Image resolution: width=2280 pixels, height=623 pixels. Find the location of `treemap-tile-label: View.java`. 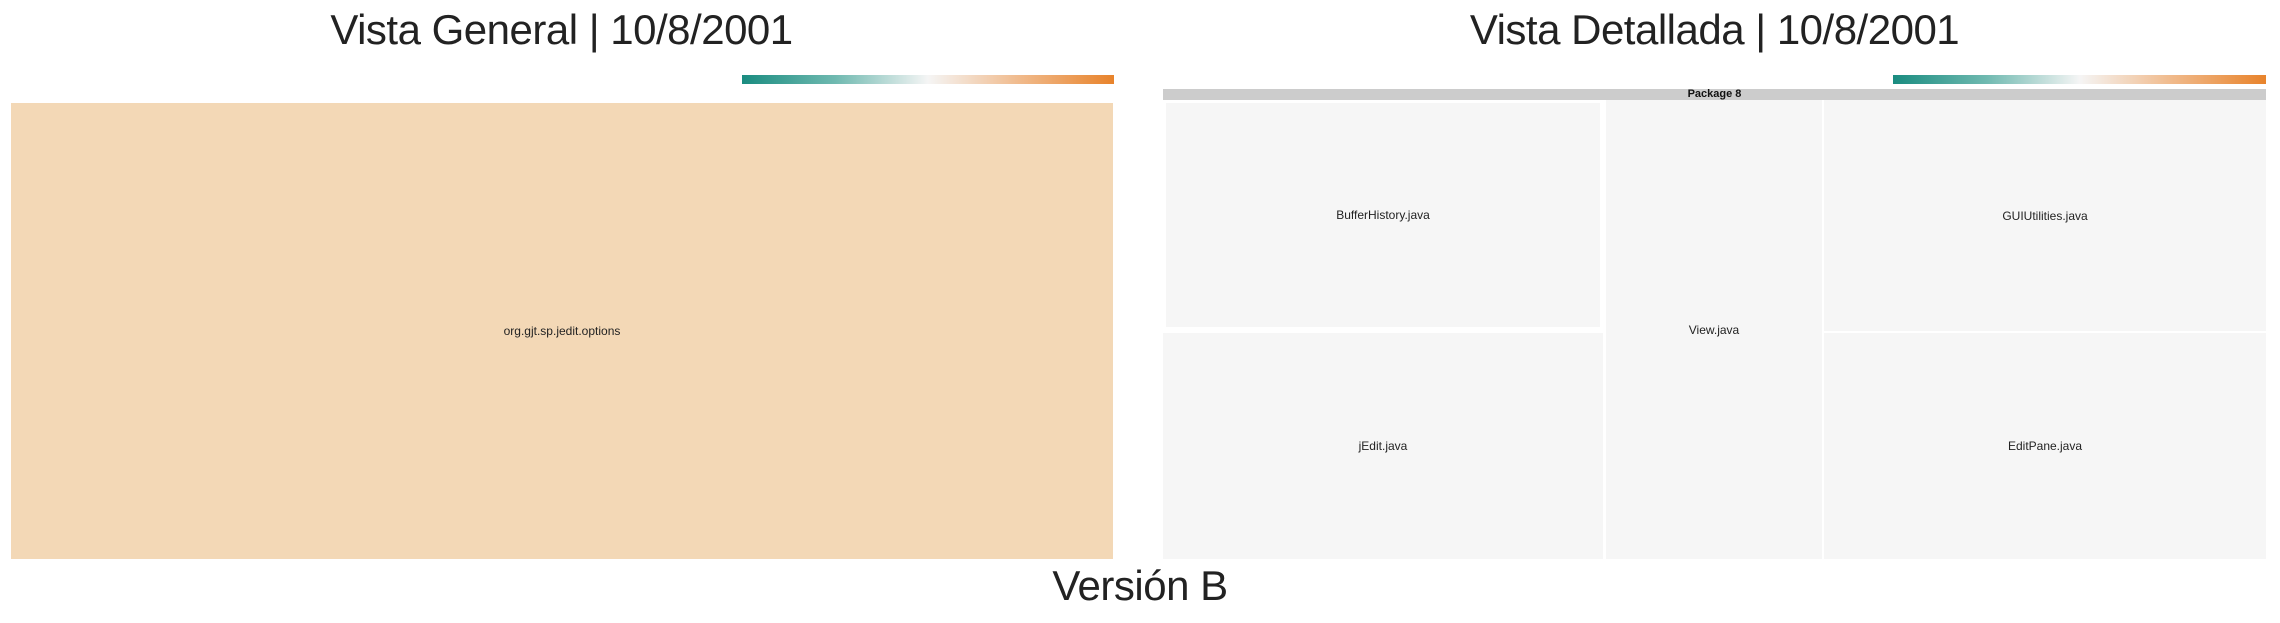

treemap-tile-label: View.java is located at coordinates (1714, 329).